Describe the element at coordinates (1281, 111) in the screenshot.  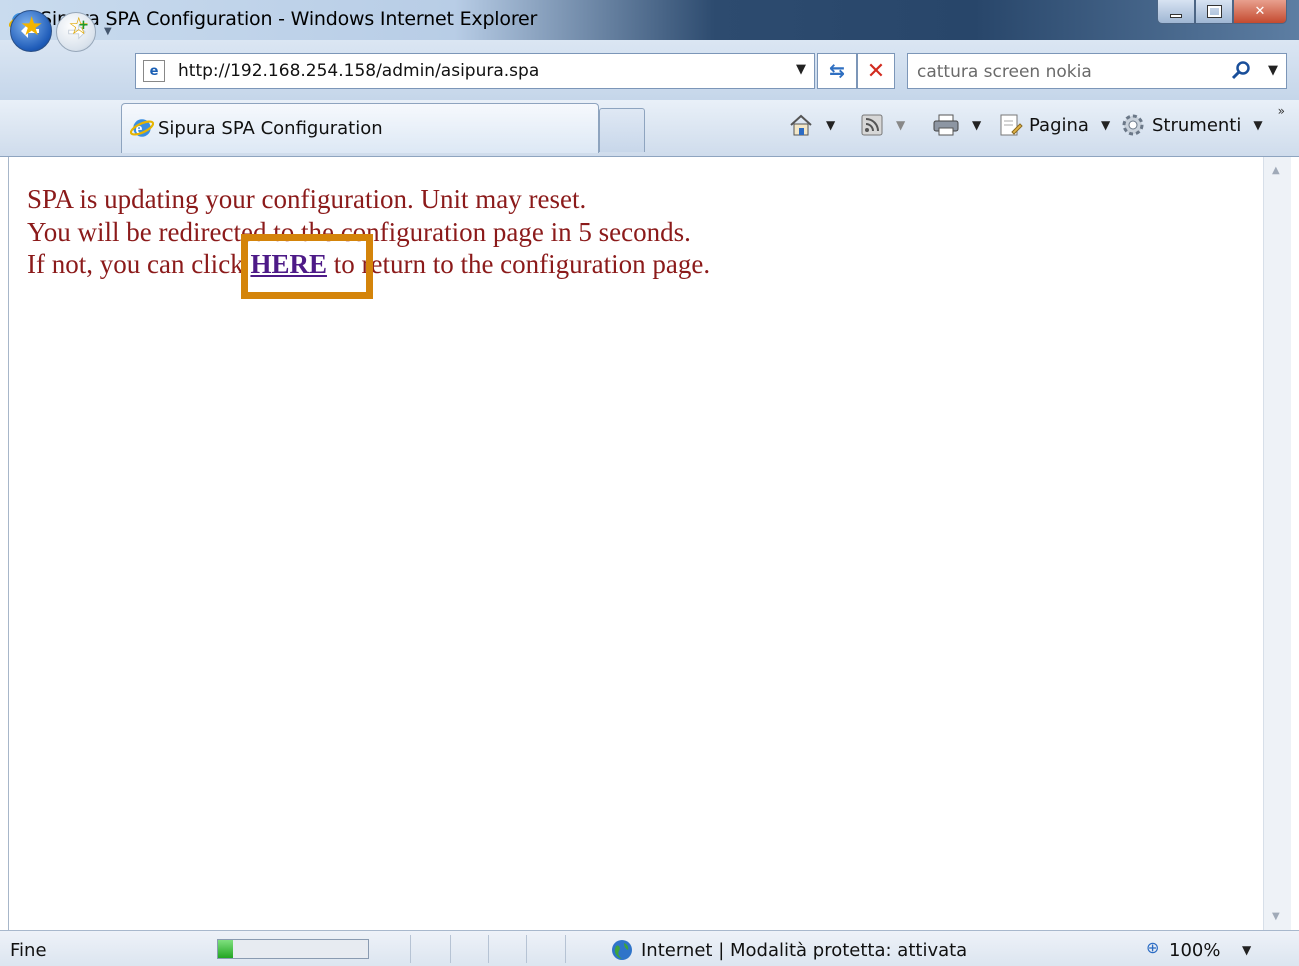
I see `more-commands-chevron-icon: »` at that location.